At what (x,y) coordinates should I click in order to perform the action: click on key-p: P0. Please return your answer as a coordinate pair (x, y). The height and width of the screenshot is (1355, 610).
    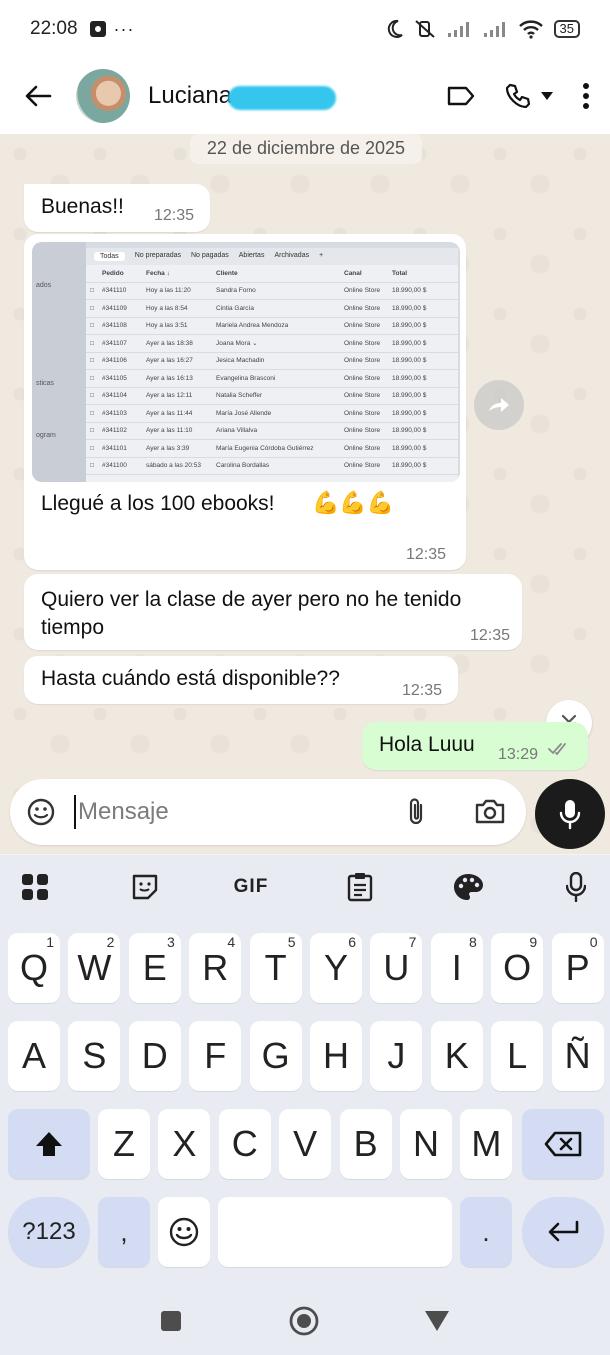
    Looking at the image, I should click on (577, 968).